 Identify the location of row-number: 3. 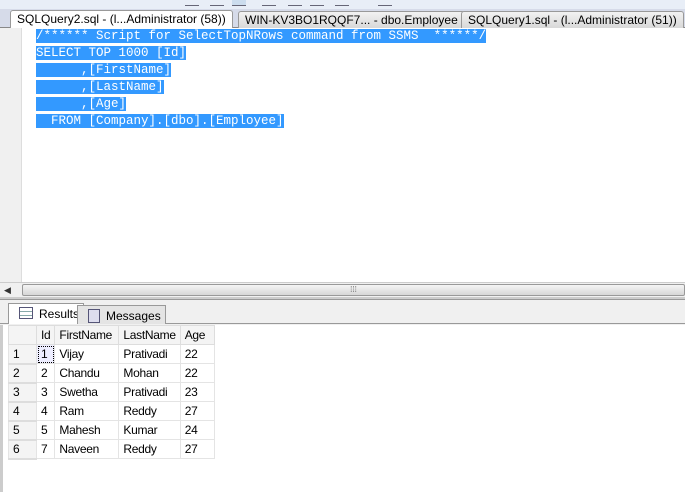
(22, 392).